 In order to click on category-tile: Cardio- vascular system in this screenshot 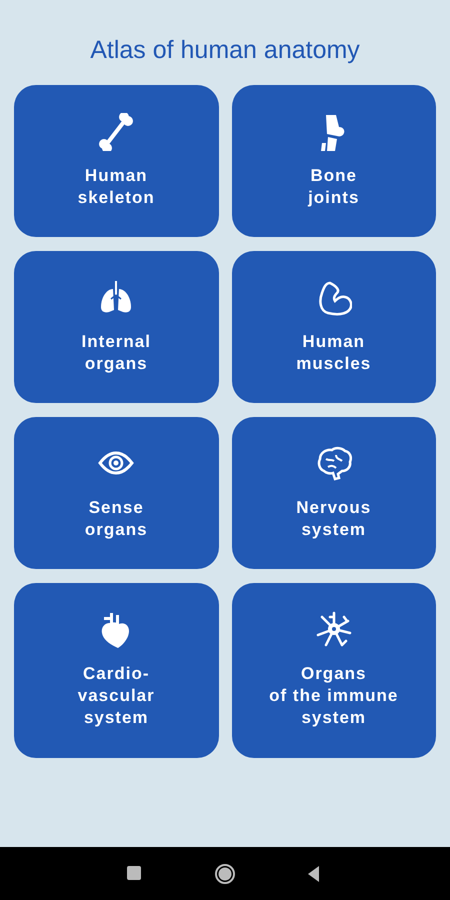, I will do `click(116, 670)`.